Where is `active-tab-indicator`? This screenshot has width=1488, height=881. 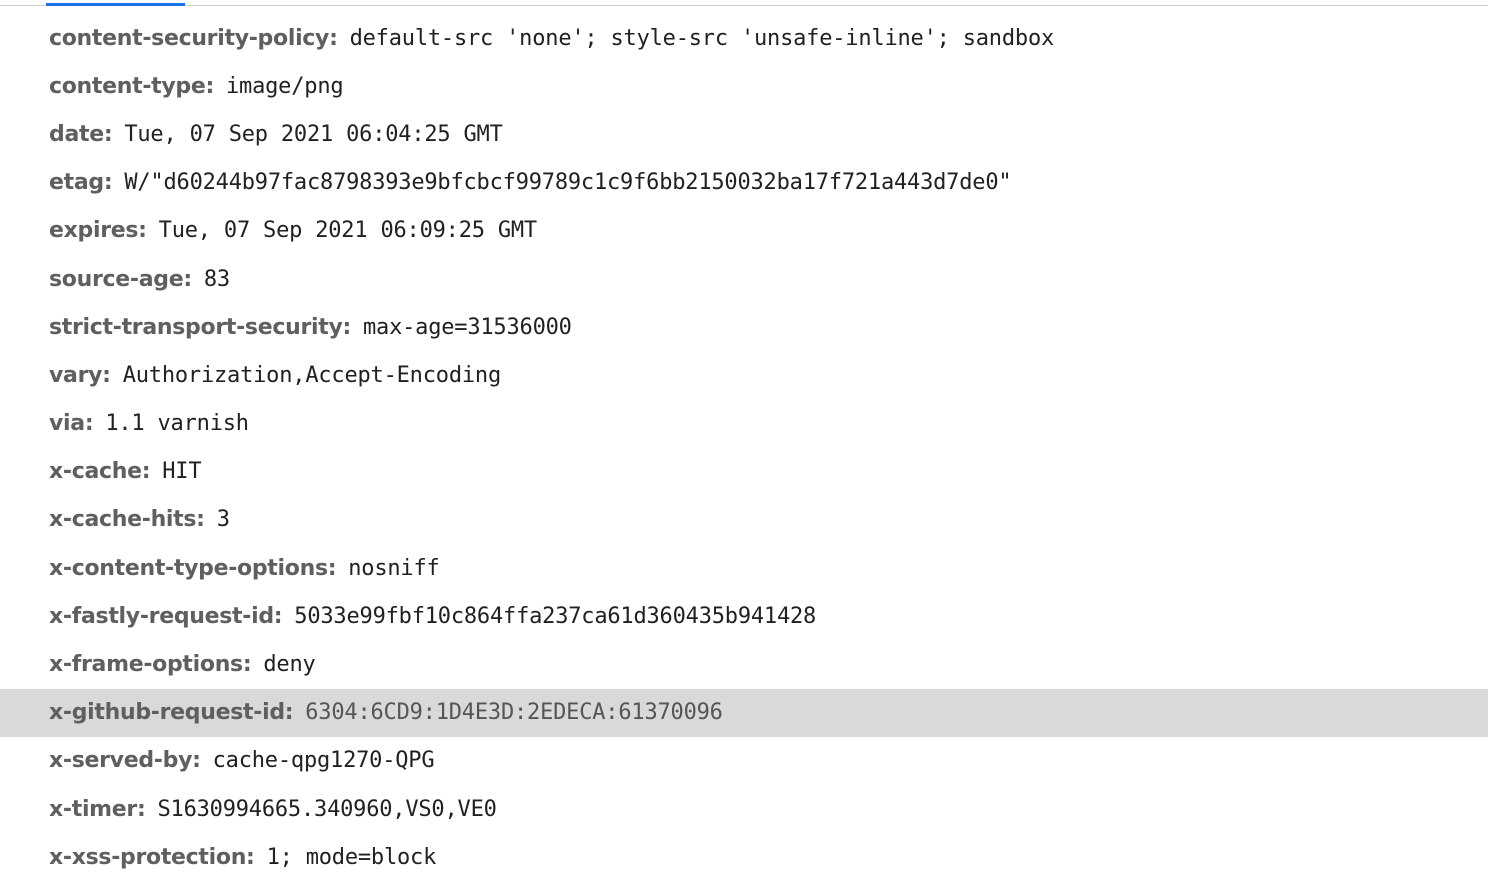
active-tab-indicator is located at coordinates (115, 4).